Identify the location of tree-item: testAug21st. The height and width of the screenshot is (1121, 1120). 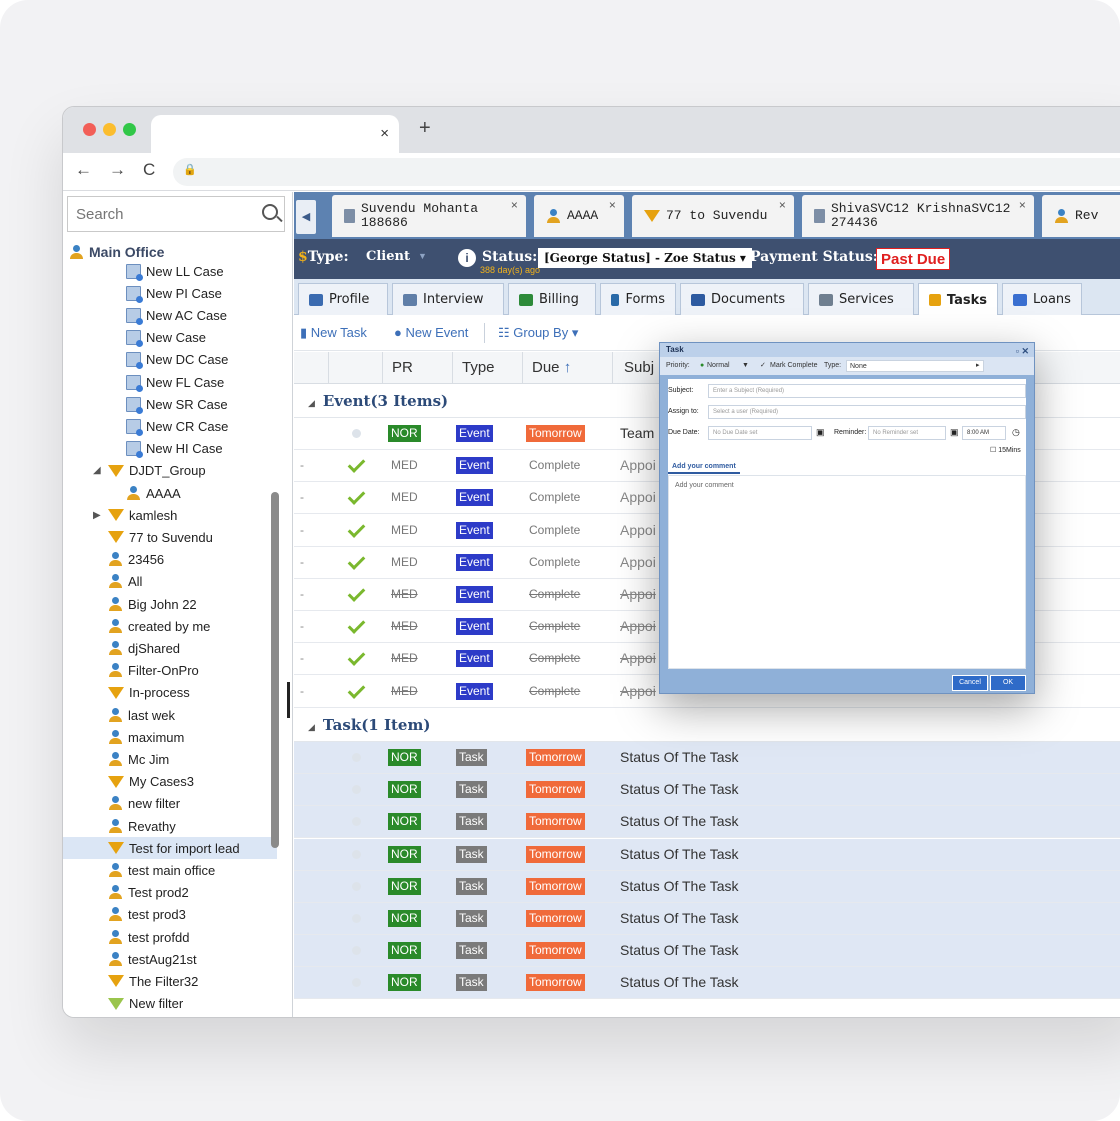
(170, 959).